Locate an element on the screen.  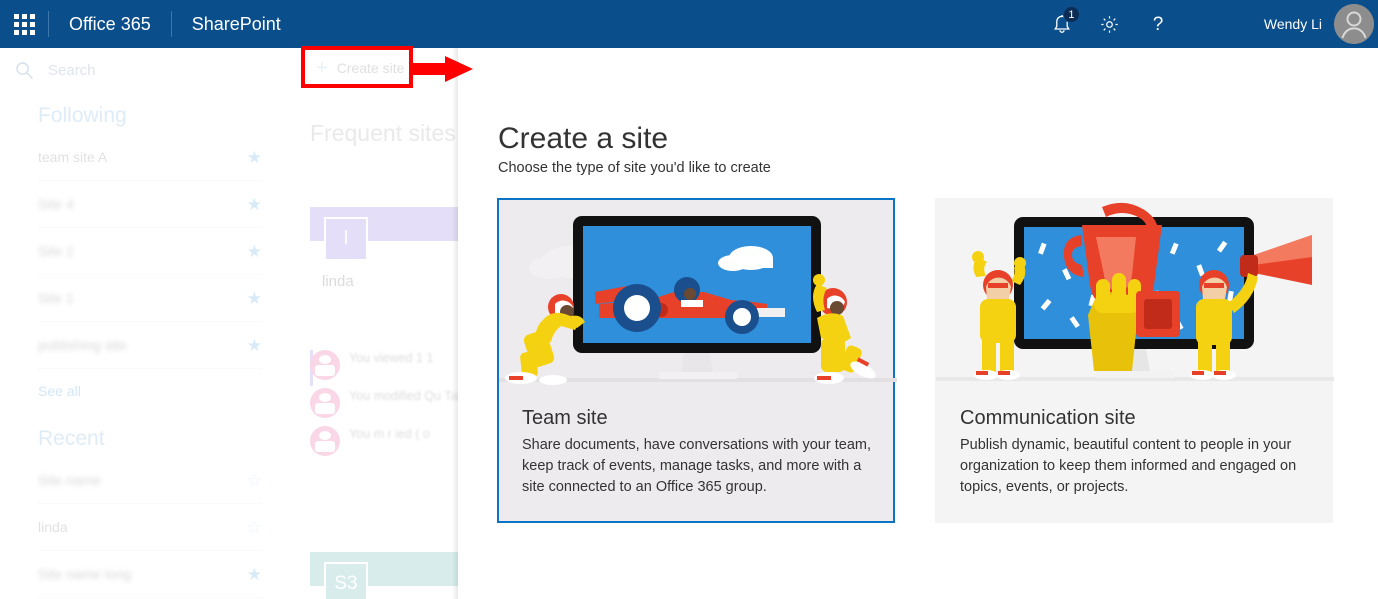
site-initials-tile: S3 is located at coordinates (346, 580).